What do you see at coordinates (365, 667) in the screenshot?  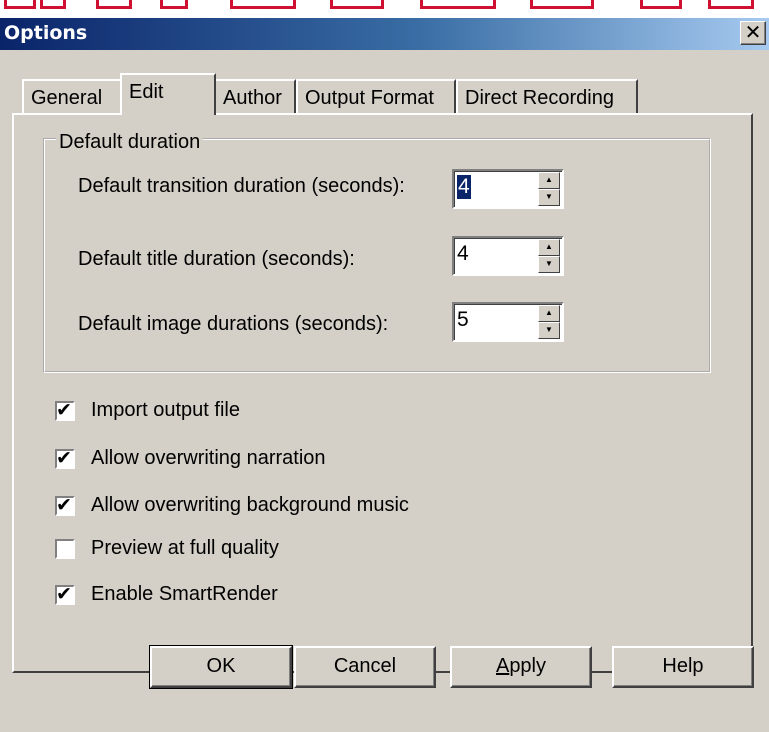 I see `cancel-button: Cancel` at bounding box center [365, 667].